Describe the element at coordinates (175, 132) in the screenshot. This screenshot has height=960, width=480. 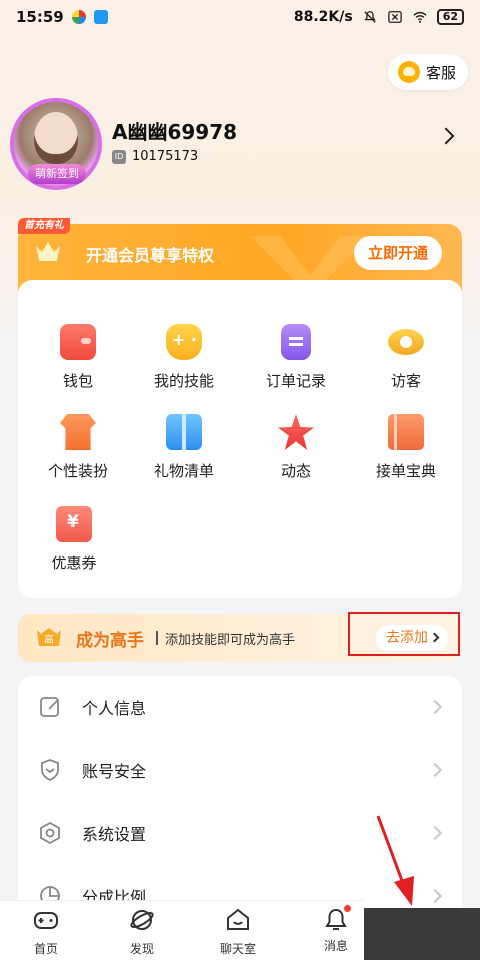
I see `username: A幽幽69978` at that location.